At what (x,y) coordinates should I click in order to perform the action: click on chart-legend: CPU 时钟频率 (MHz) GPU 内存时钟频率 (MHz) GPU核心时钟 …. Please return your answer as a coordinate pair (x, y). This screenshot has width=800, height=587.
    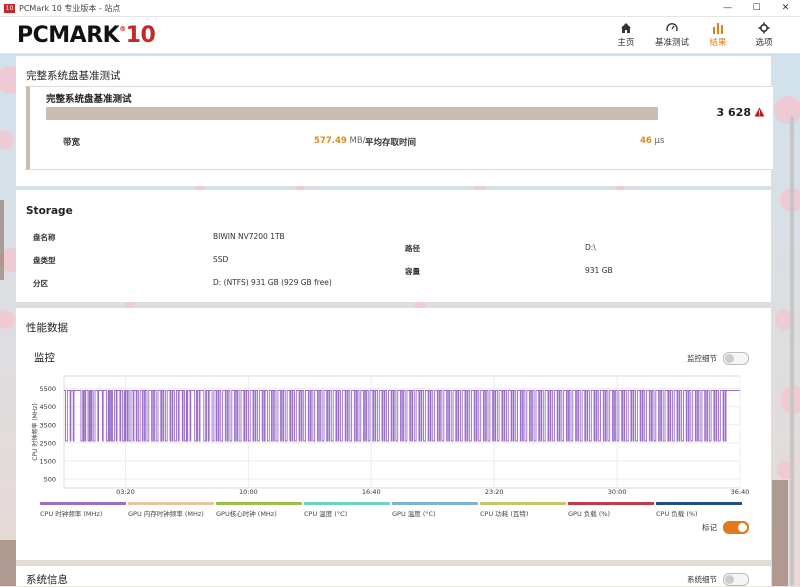
    Looking at the image, I should click on (392, 510).